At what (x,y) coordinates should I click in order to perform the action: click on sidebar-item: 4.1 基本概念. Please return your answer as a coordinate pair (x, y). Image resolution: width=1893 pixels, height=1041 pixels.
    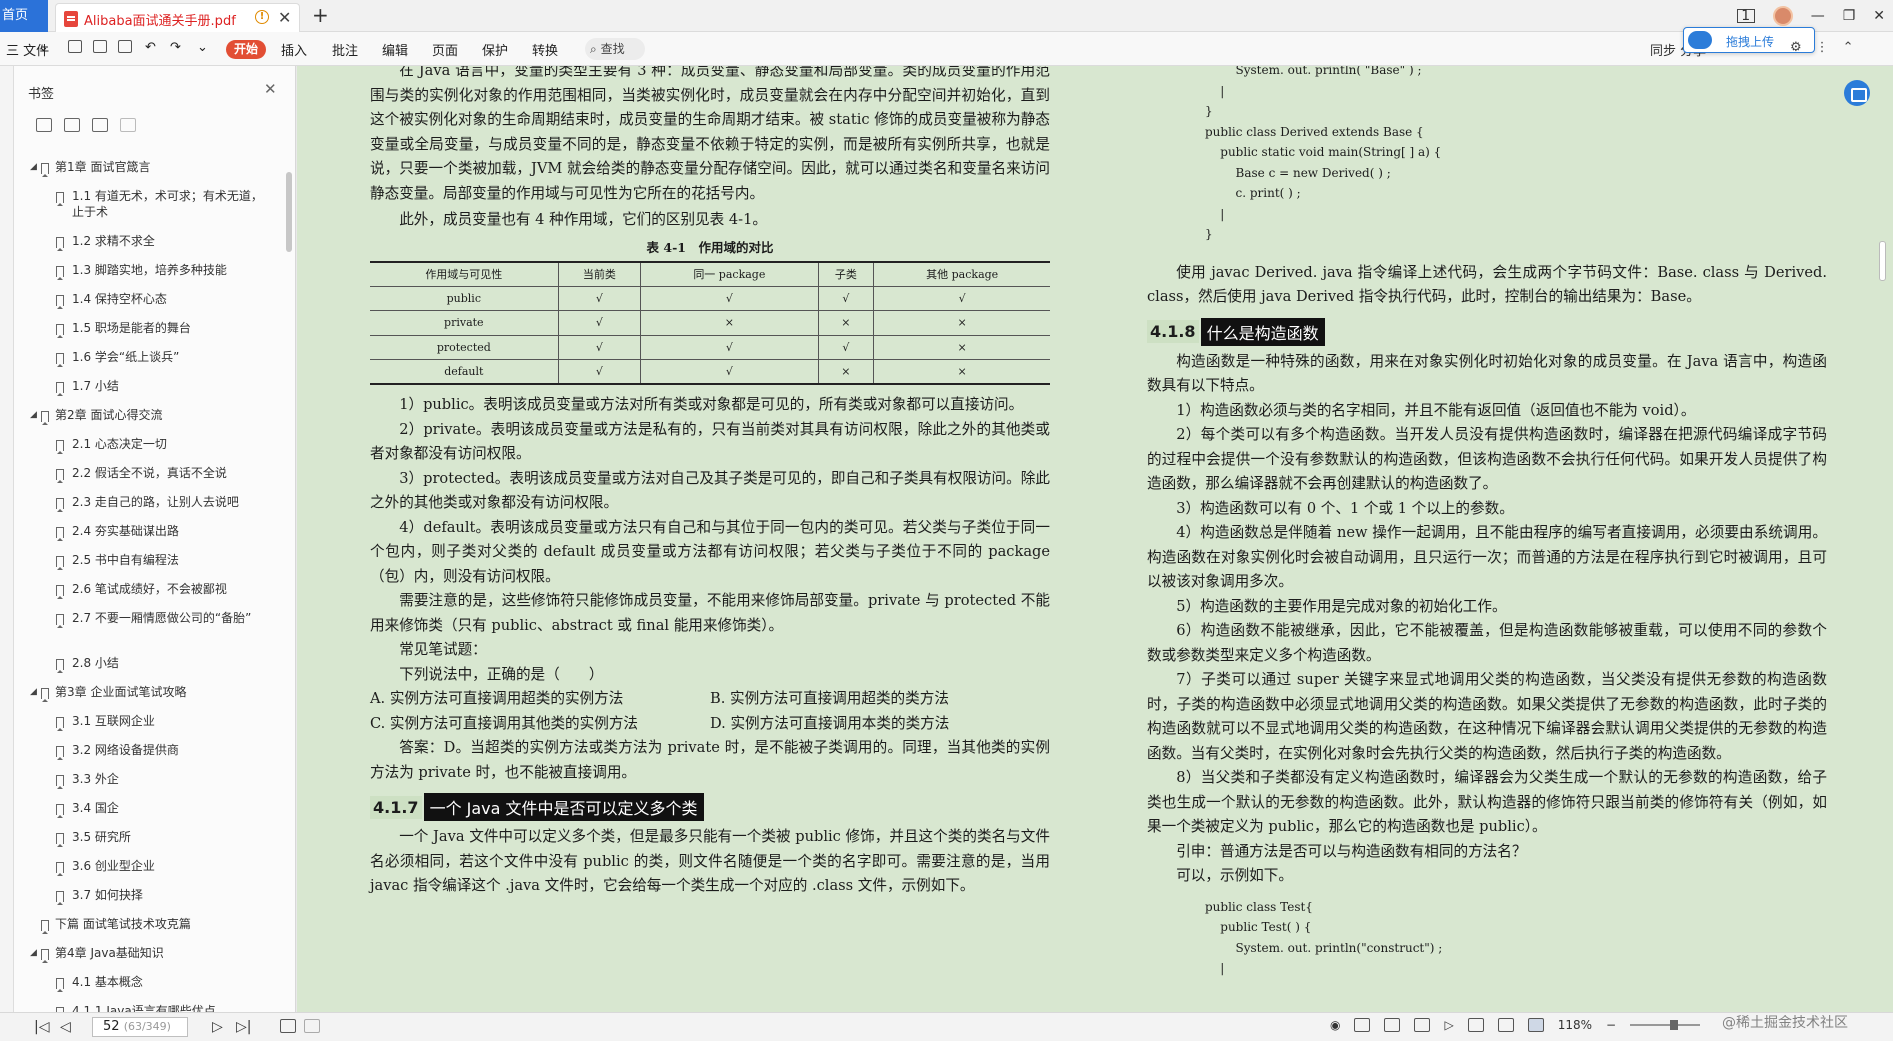
    Looking at the image, I should click on (147, 983).